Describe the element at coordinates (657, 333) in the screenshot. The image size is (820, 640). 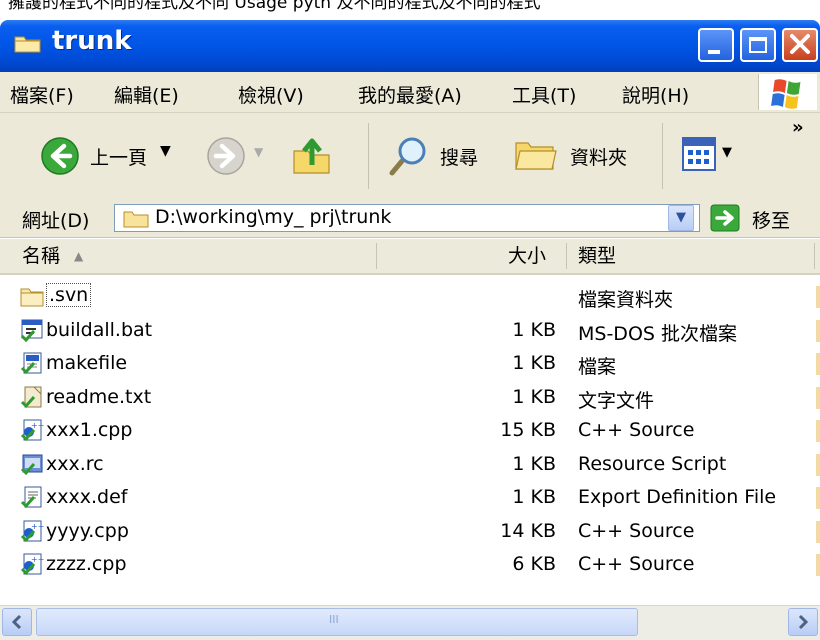
I see `file-type: MS-DOS 批次檔案` at that location.